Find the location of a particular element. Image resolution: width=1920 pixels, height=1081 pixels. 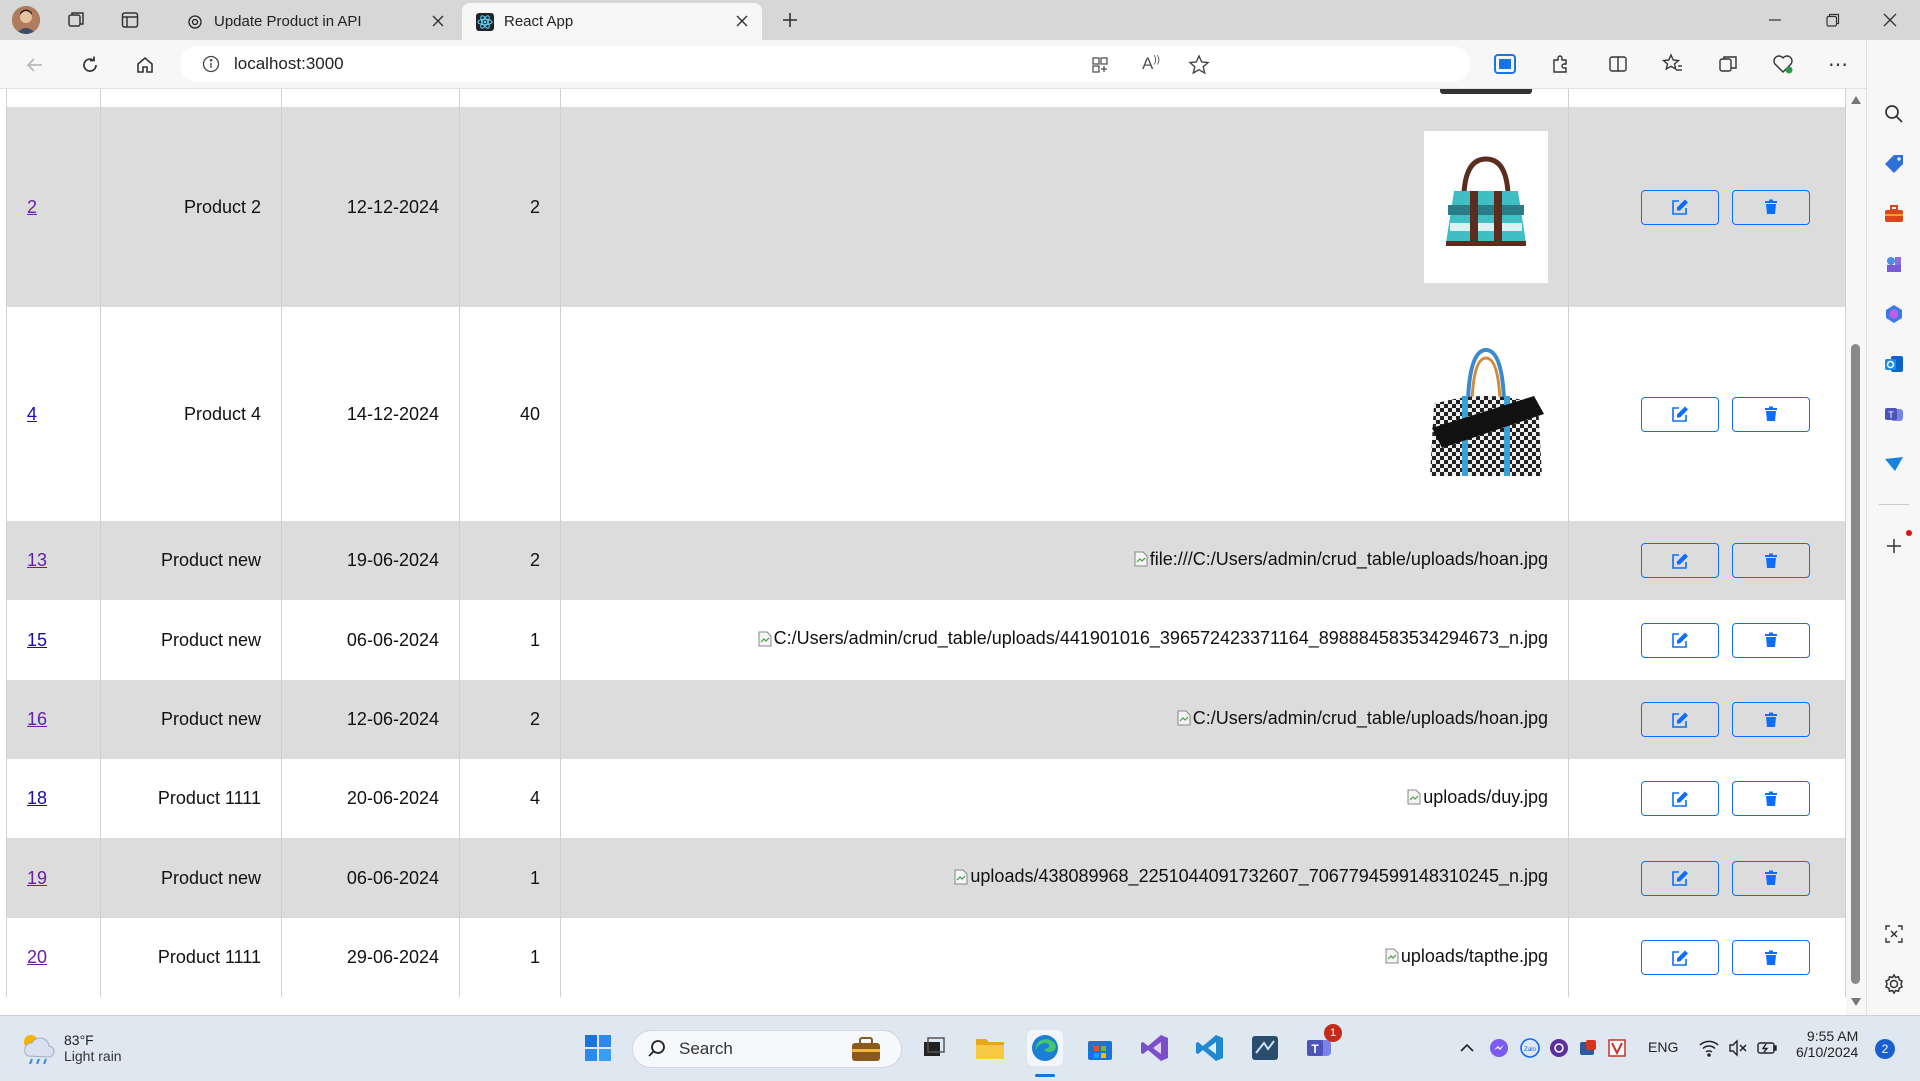

cell-name: Product 1111 is located at coordinates (191, 957).